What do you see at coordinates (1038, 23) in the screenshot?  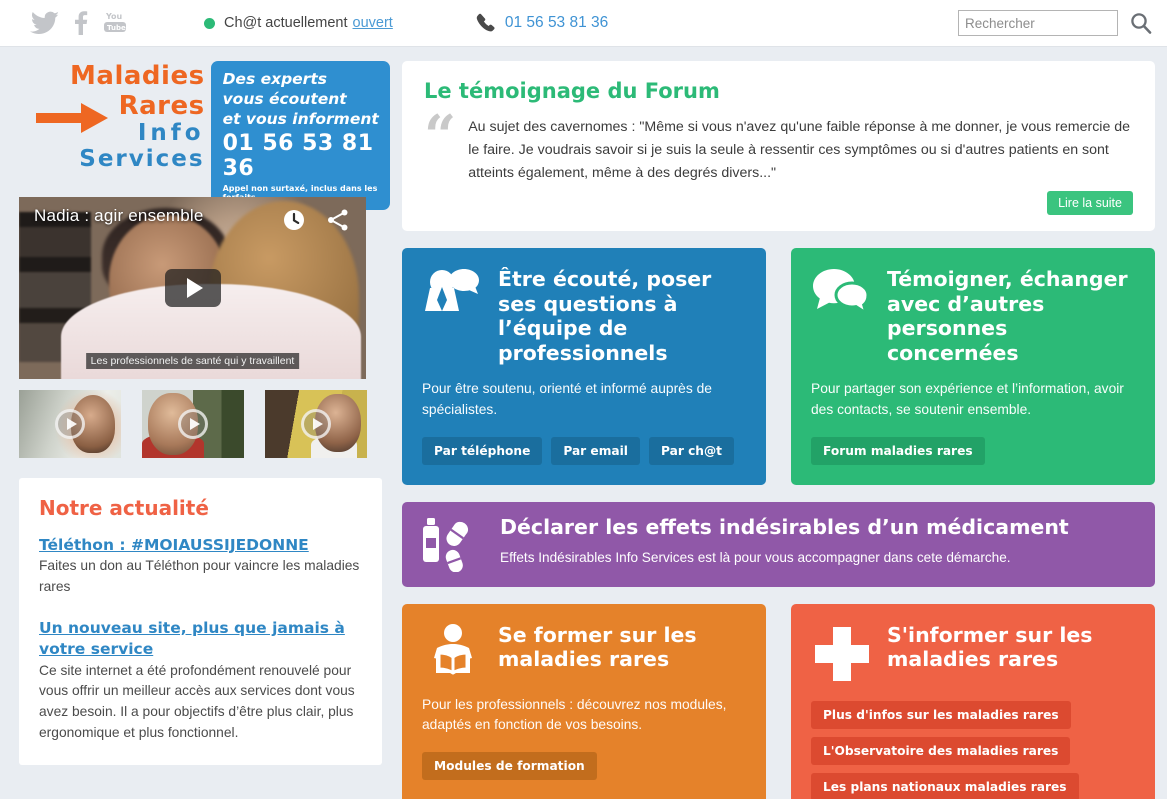 I see `search-input` at bounding box center [1038, 23].